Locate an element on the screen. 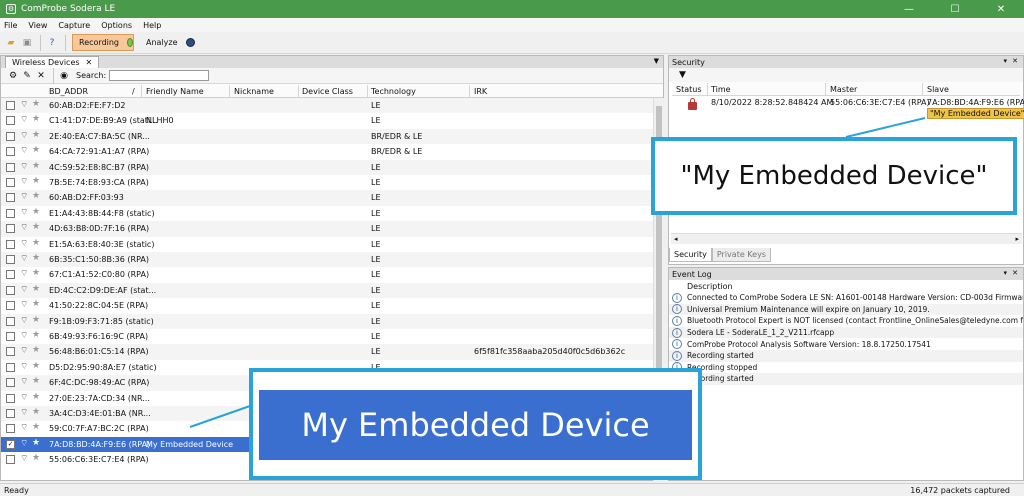  device-row: ⌔ ★ 64:CA:72:91:A1:A7 (RPA) BR/EDR & LE is located at coordinates (327, 151).